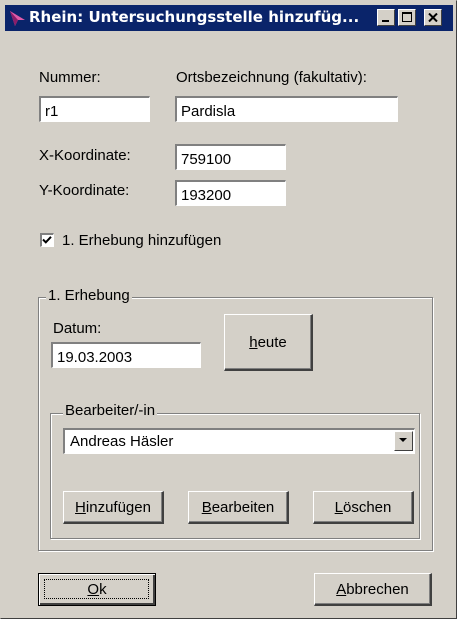  What do you see at coordinates (239, 441) in the screenshot?
I see `bearbeiter-select: Andreas Häsler` at bounding box center [239, 441].